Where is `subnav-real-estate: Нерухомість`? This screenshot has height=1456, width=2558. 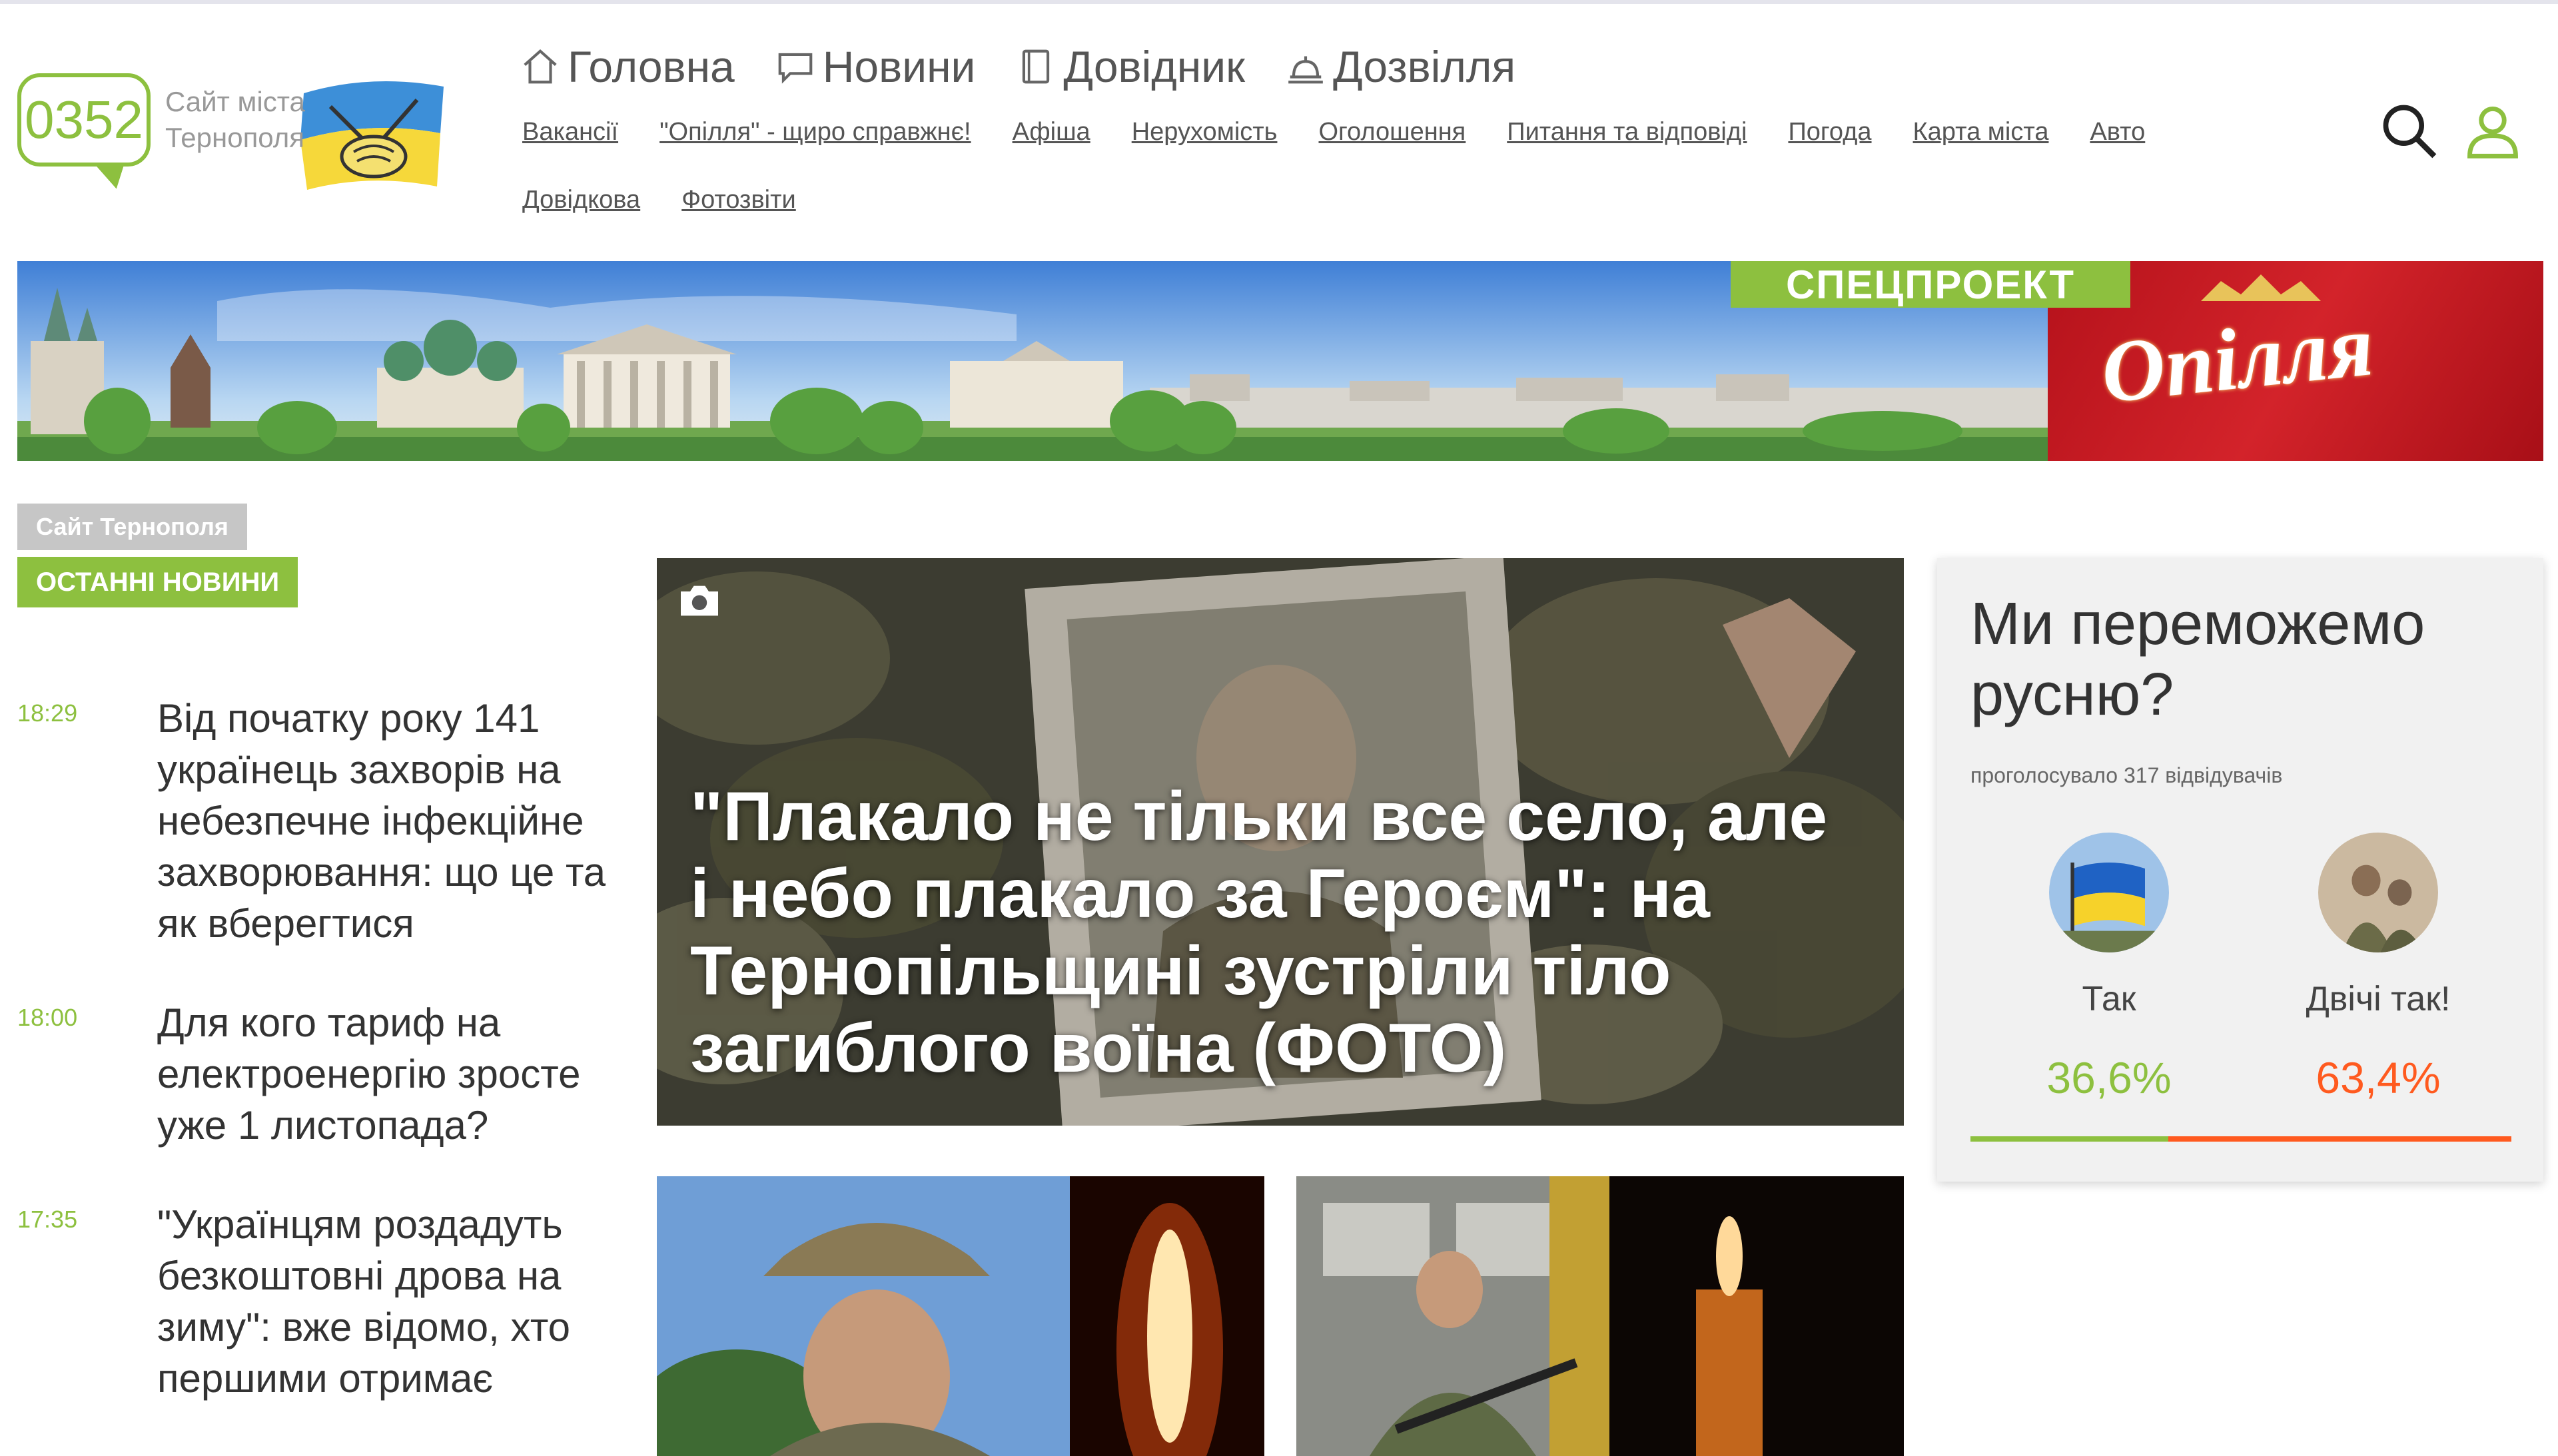
subnav-real-estate: Нерухомість is located at coordinates (1205, 132).